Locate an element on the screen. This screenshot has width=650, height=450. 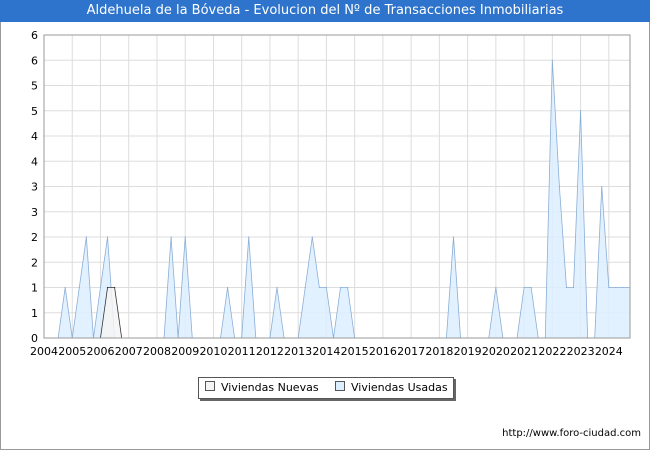
legend: Viviendas Nuevas Viviendas Usadas is located at coordinates (326, 388).